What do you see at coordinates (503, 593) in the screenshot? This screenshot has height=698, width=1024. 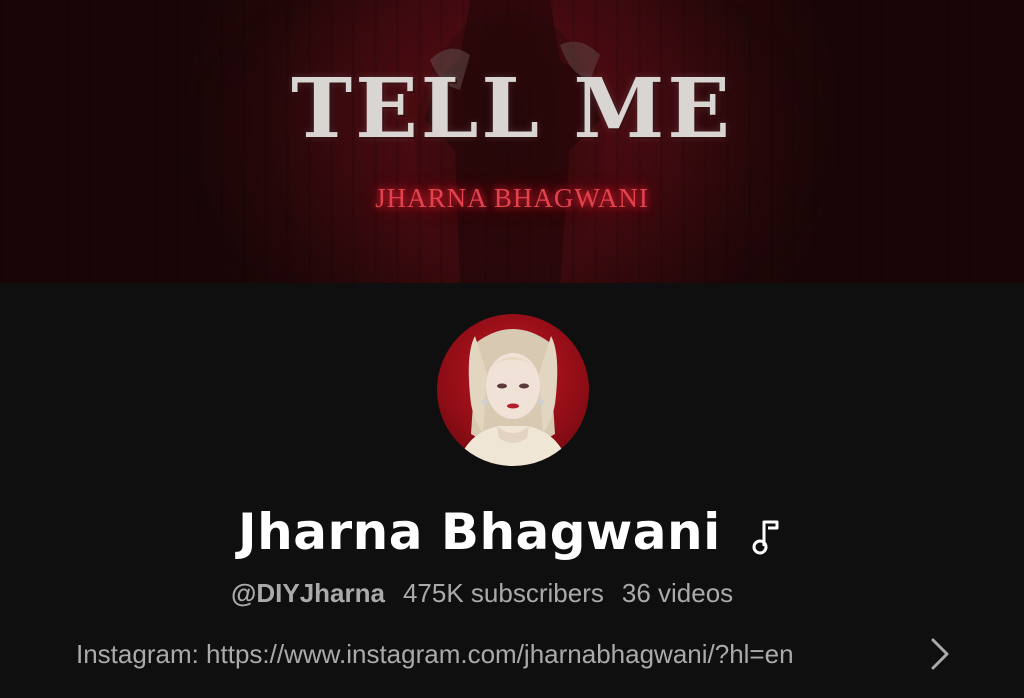 I see `subscriber-count: 475K subscribers` at bounding box center [503, 593].